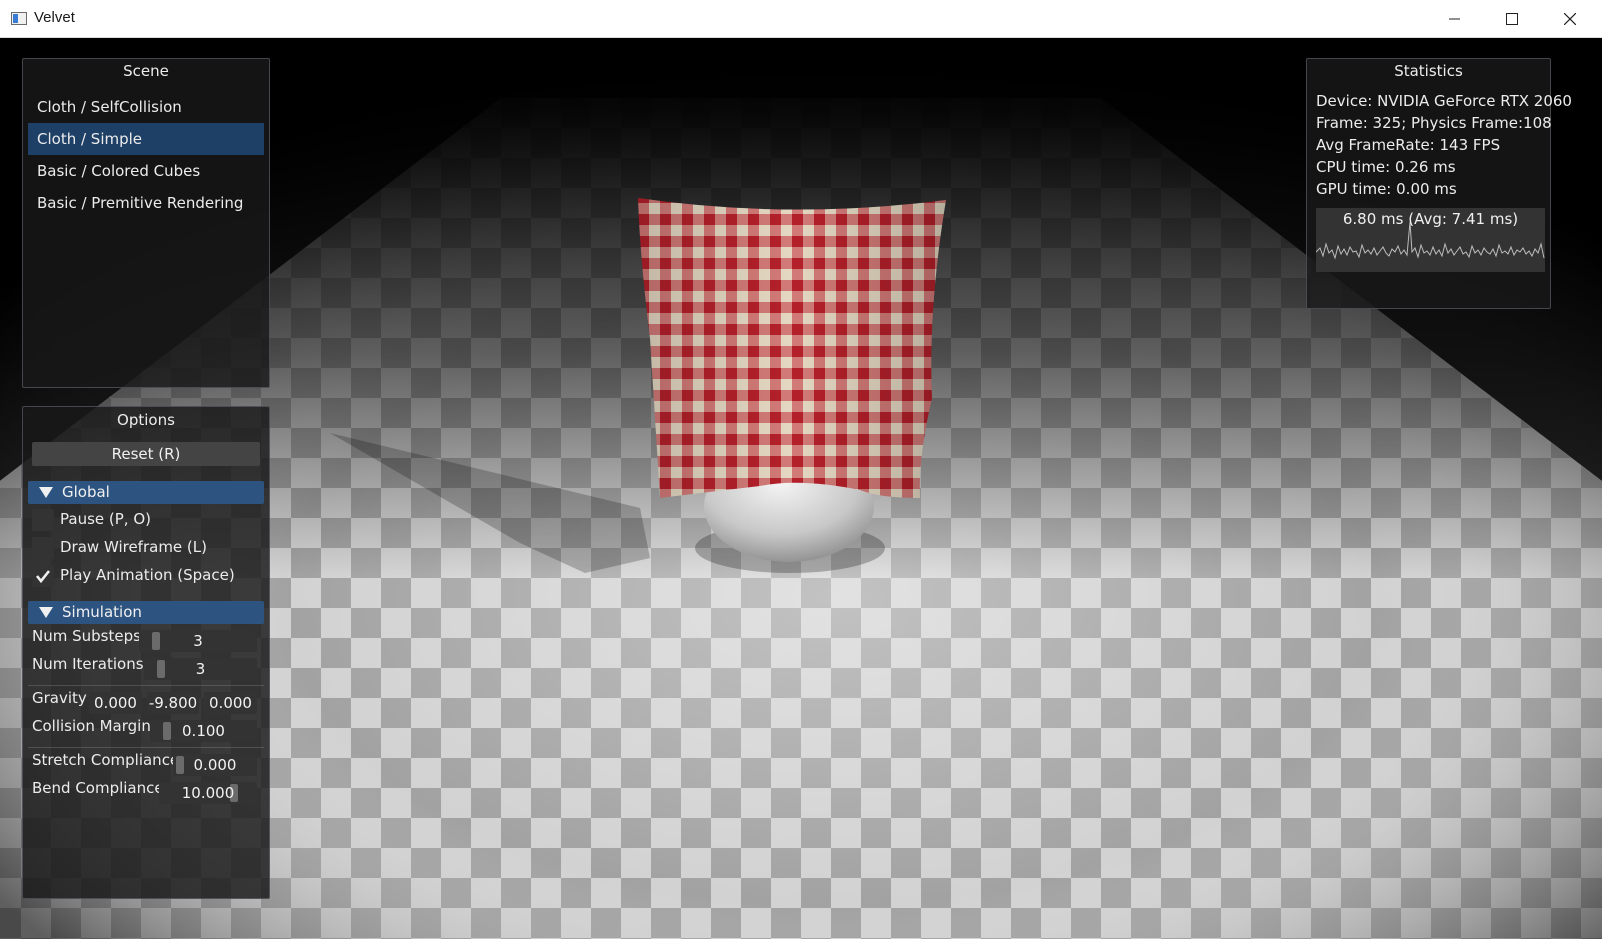  I want to click on collision-margin-row: Collision Margin 0.100, so click(146, 731).